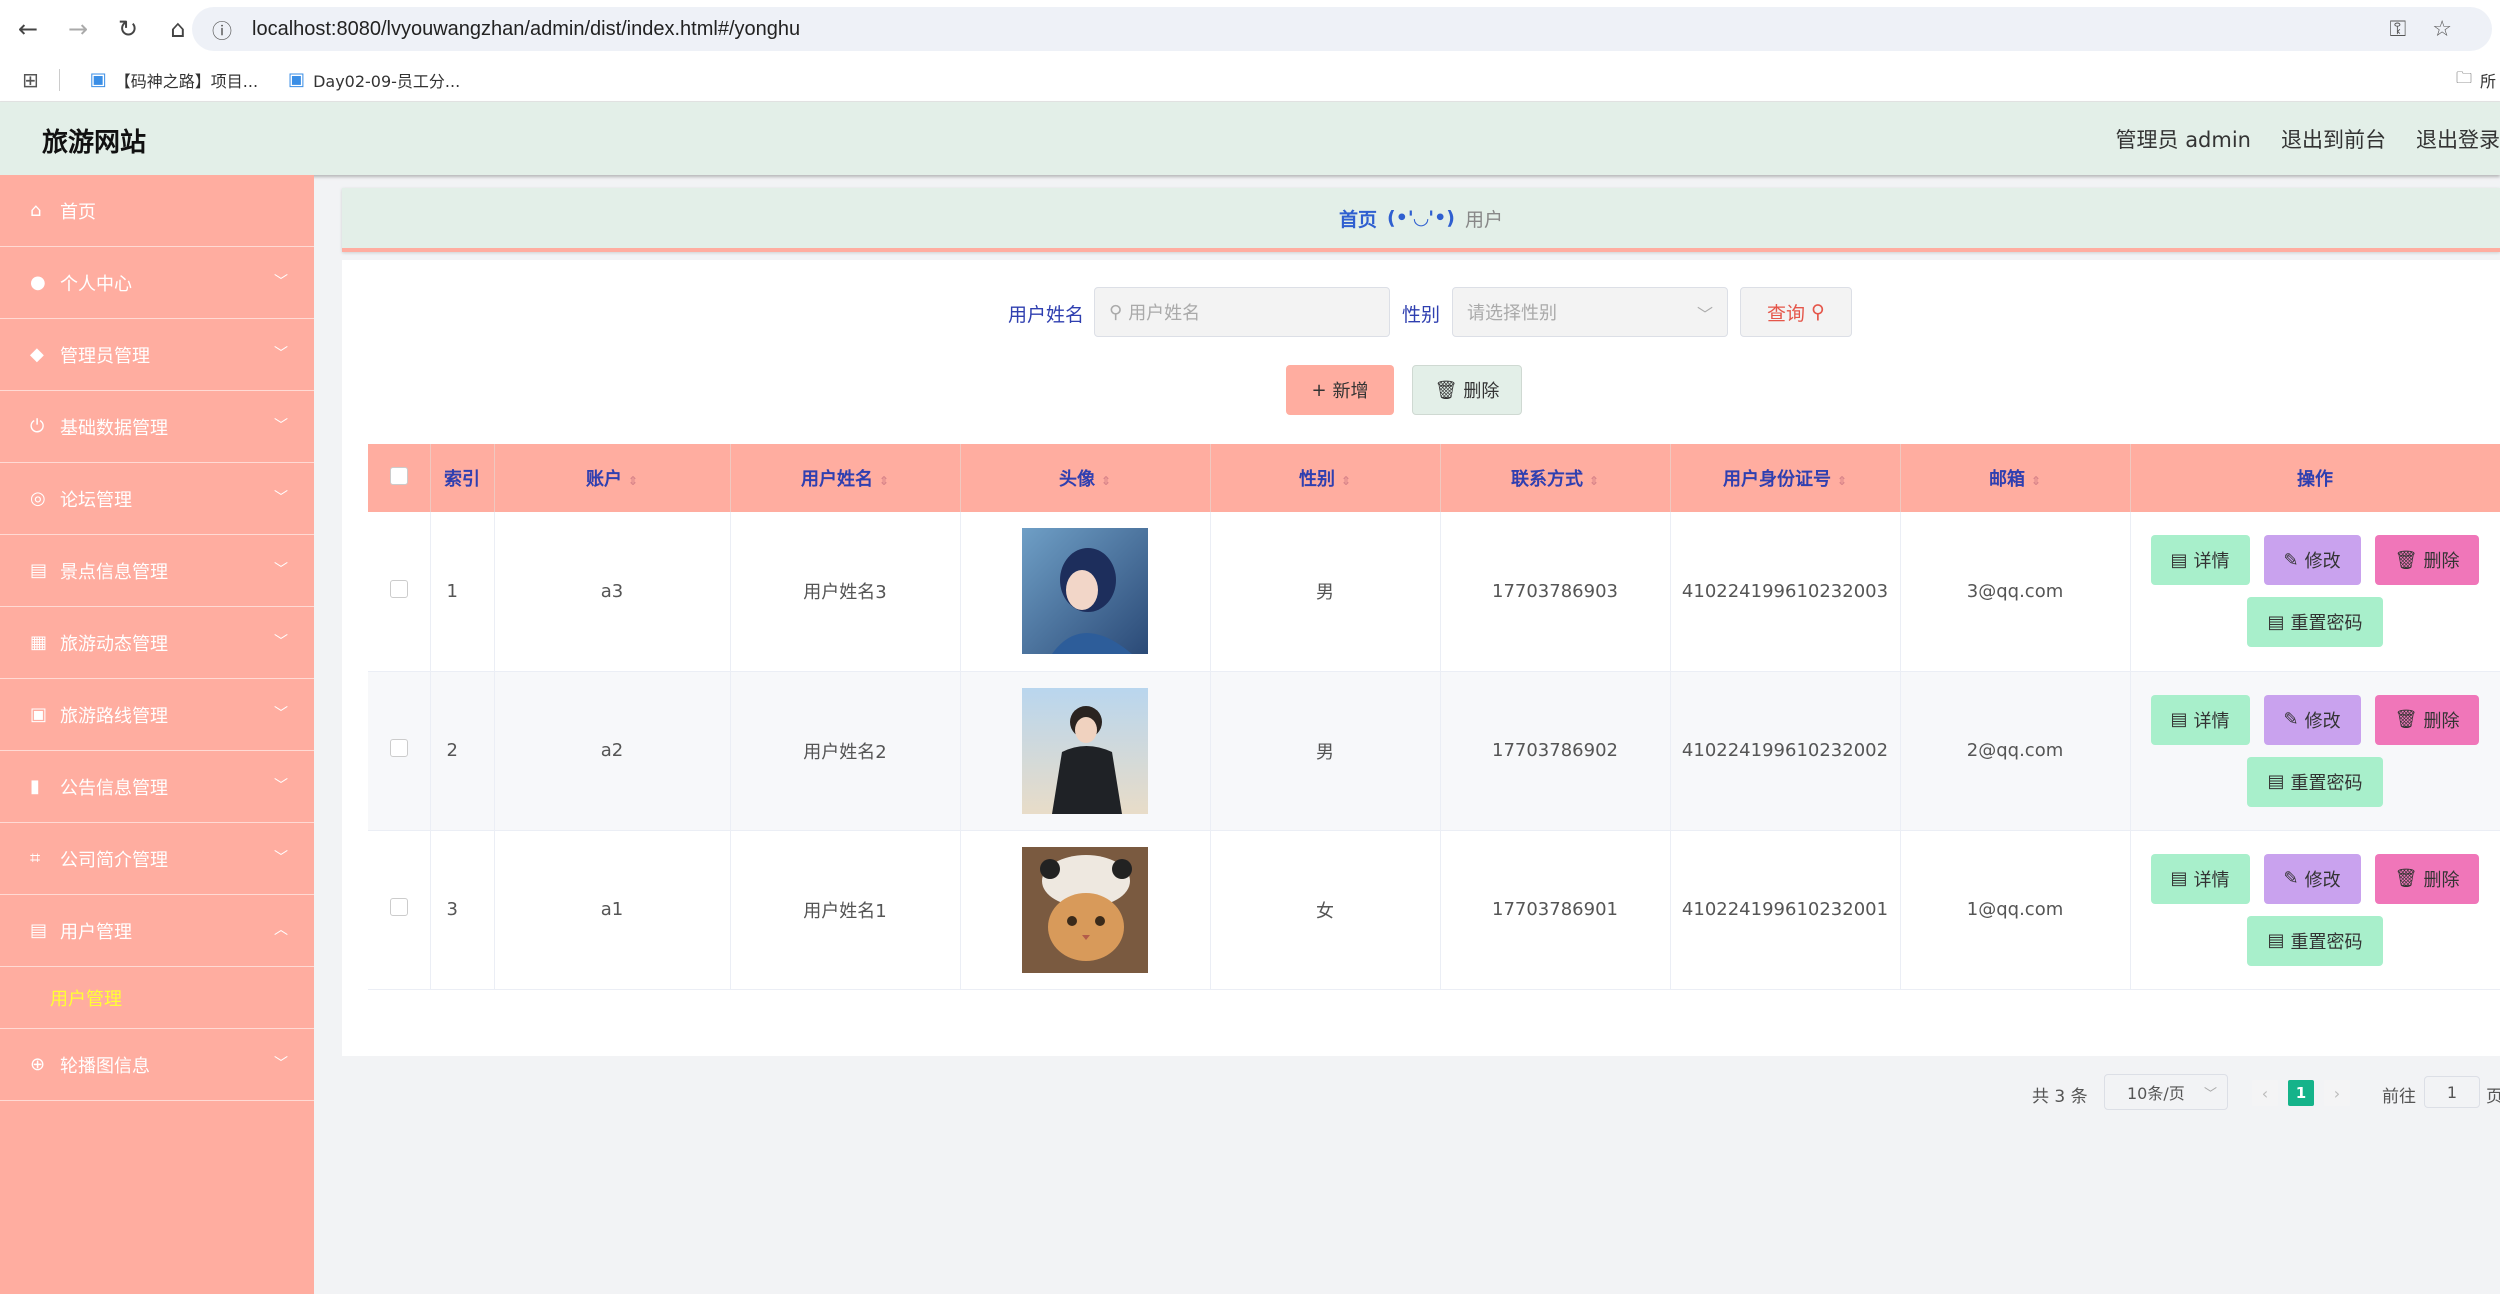 Image resolution: width=2500 pixels, height=1294 pixels. I want to click on prev-page-button: ‹, so click(2265, 1093).